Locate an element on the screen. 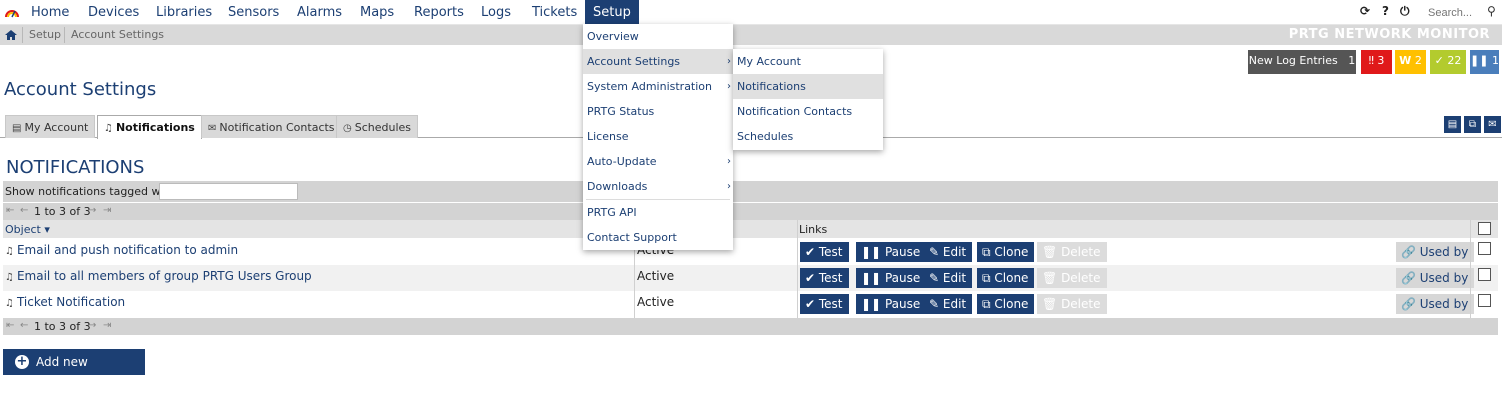  tag-filter-label: Show notifications tagged with is located at coordinates (90, 191).